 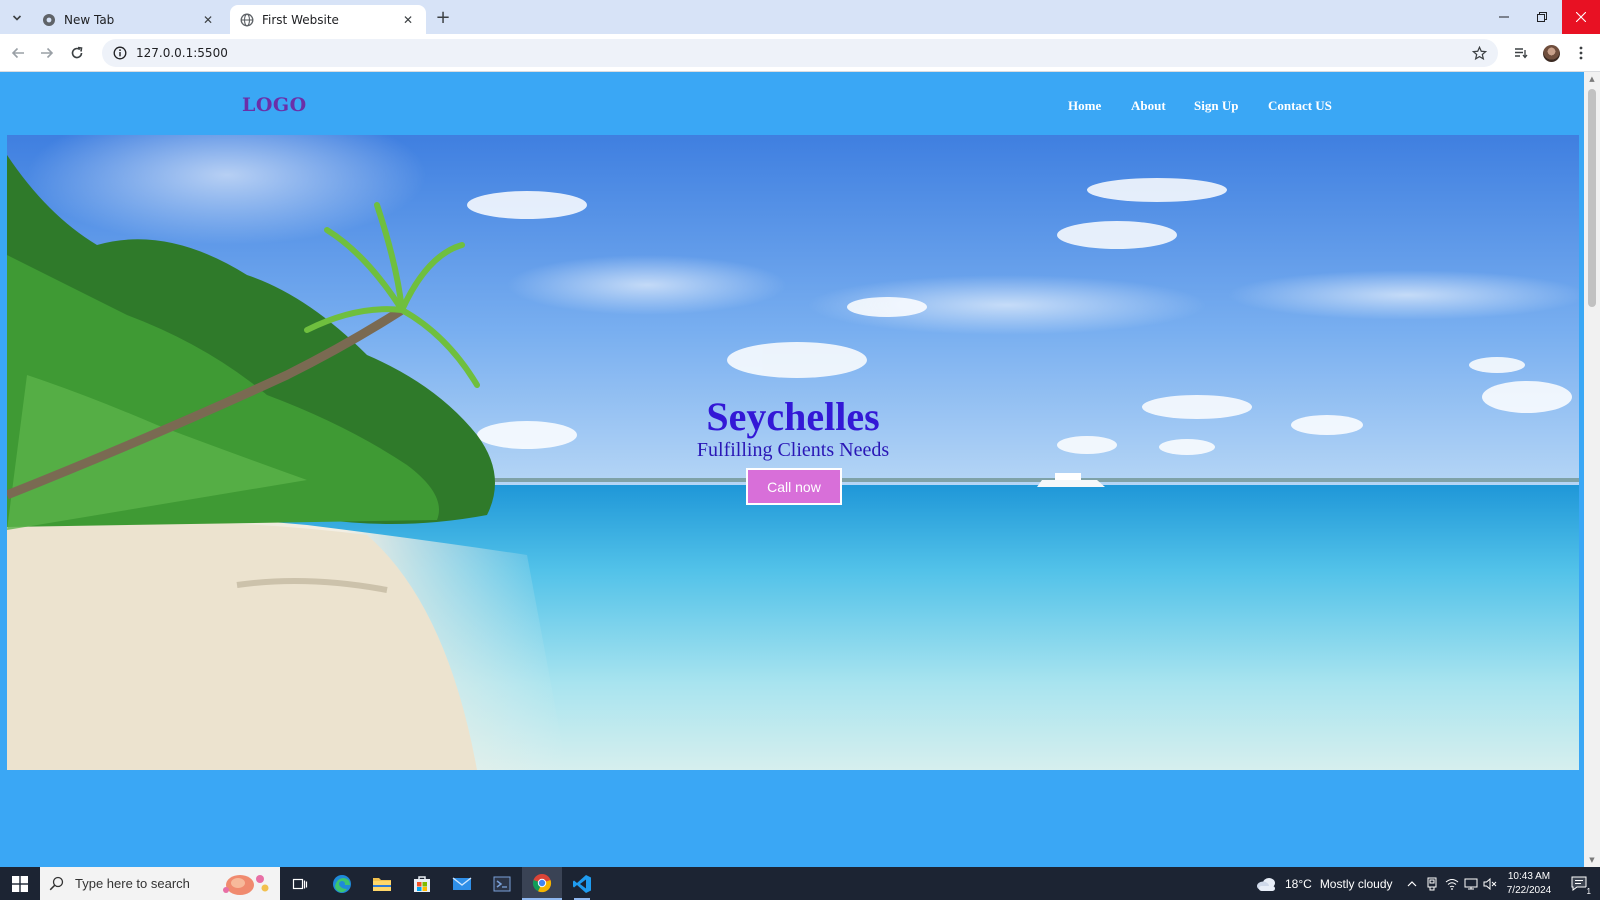 I want to click on taskbar-file-explorer, so click(x=382, y=883).